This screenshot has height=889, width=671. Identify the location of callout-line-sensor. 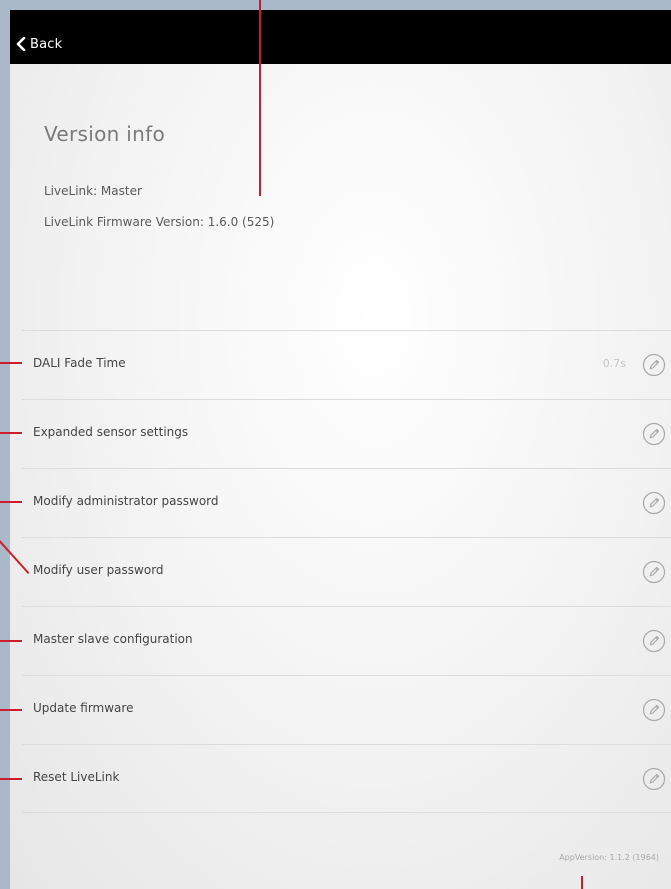
(11, 433).